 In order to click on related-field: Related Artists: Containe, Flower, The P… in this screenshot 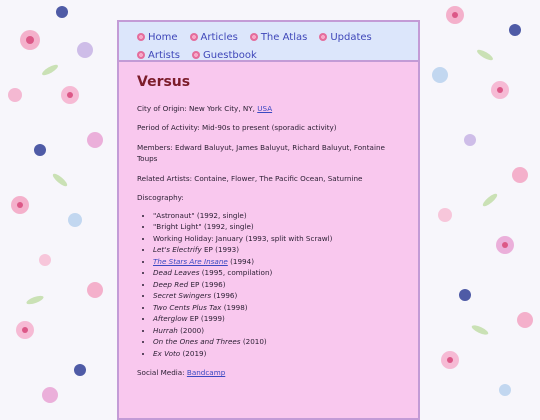, I will do `click(269, 178)`.